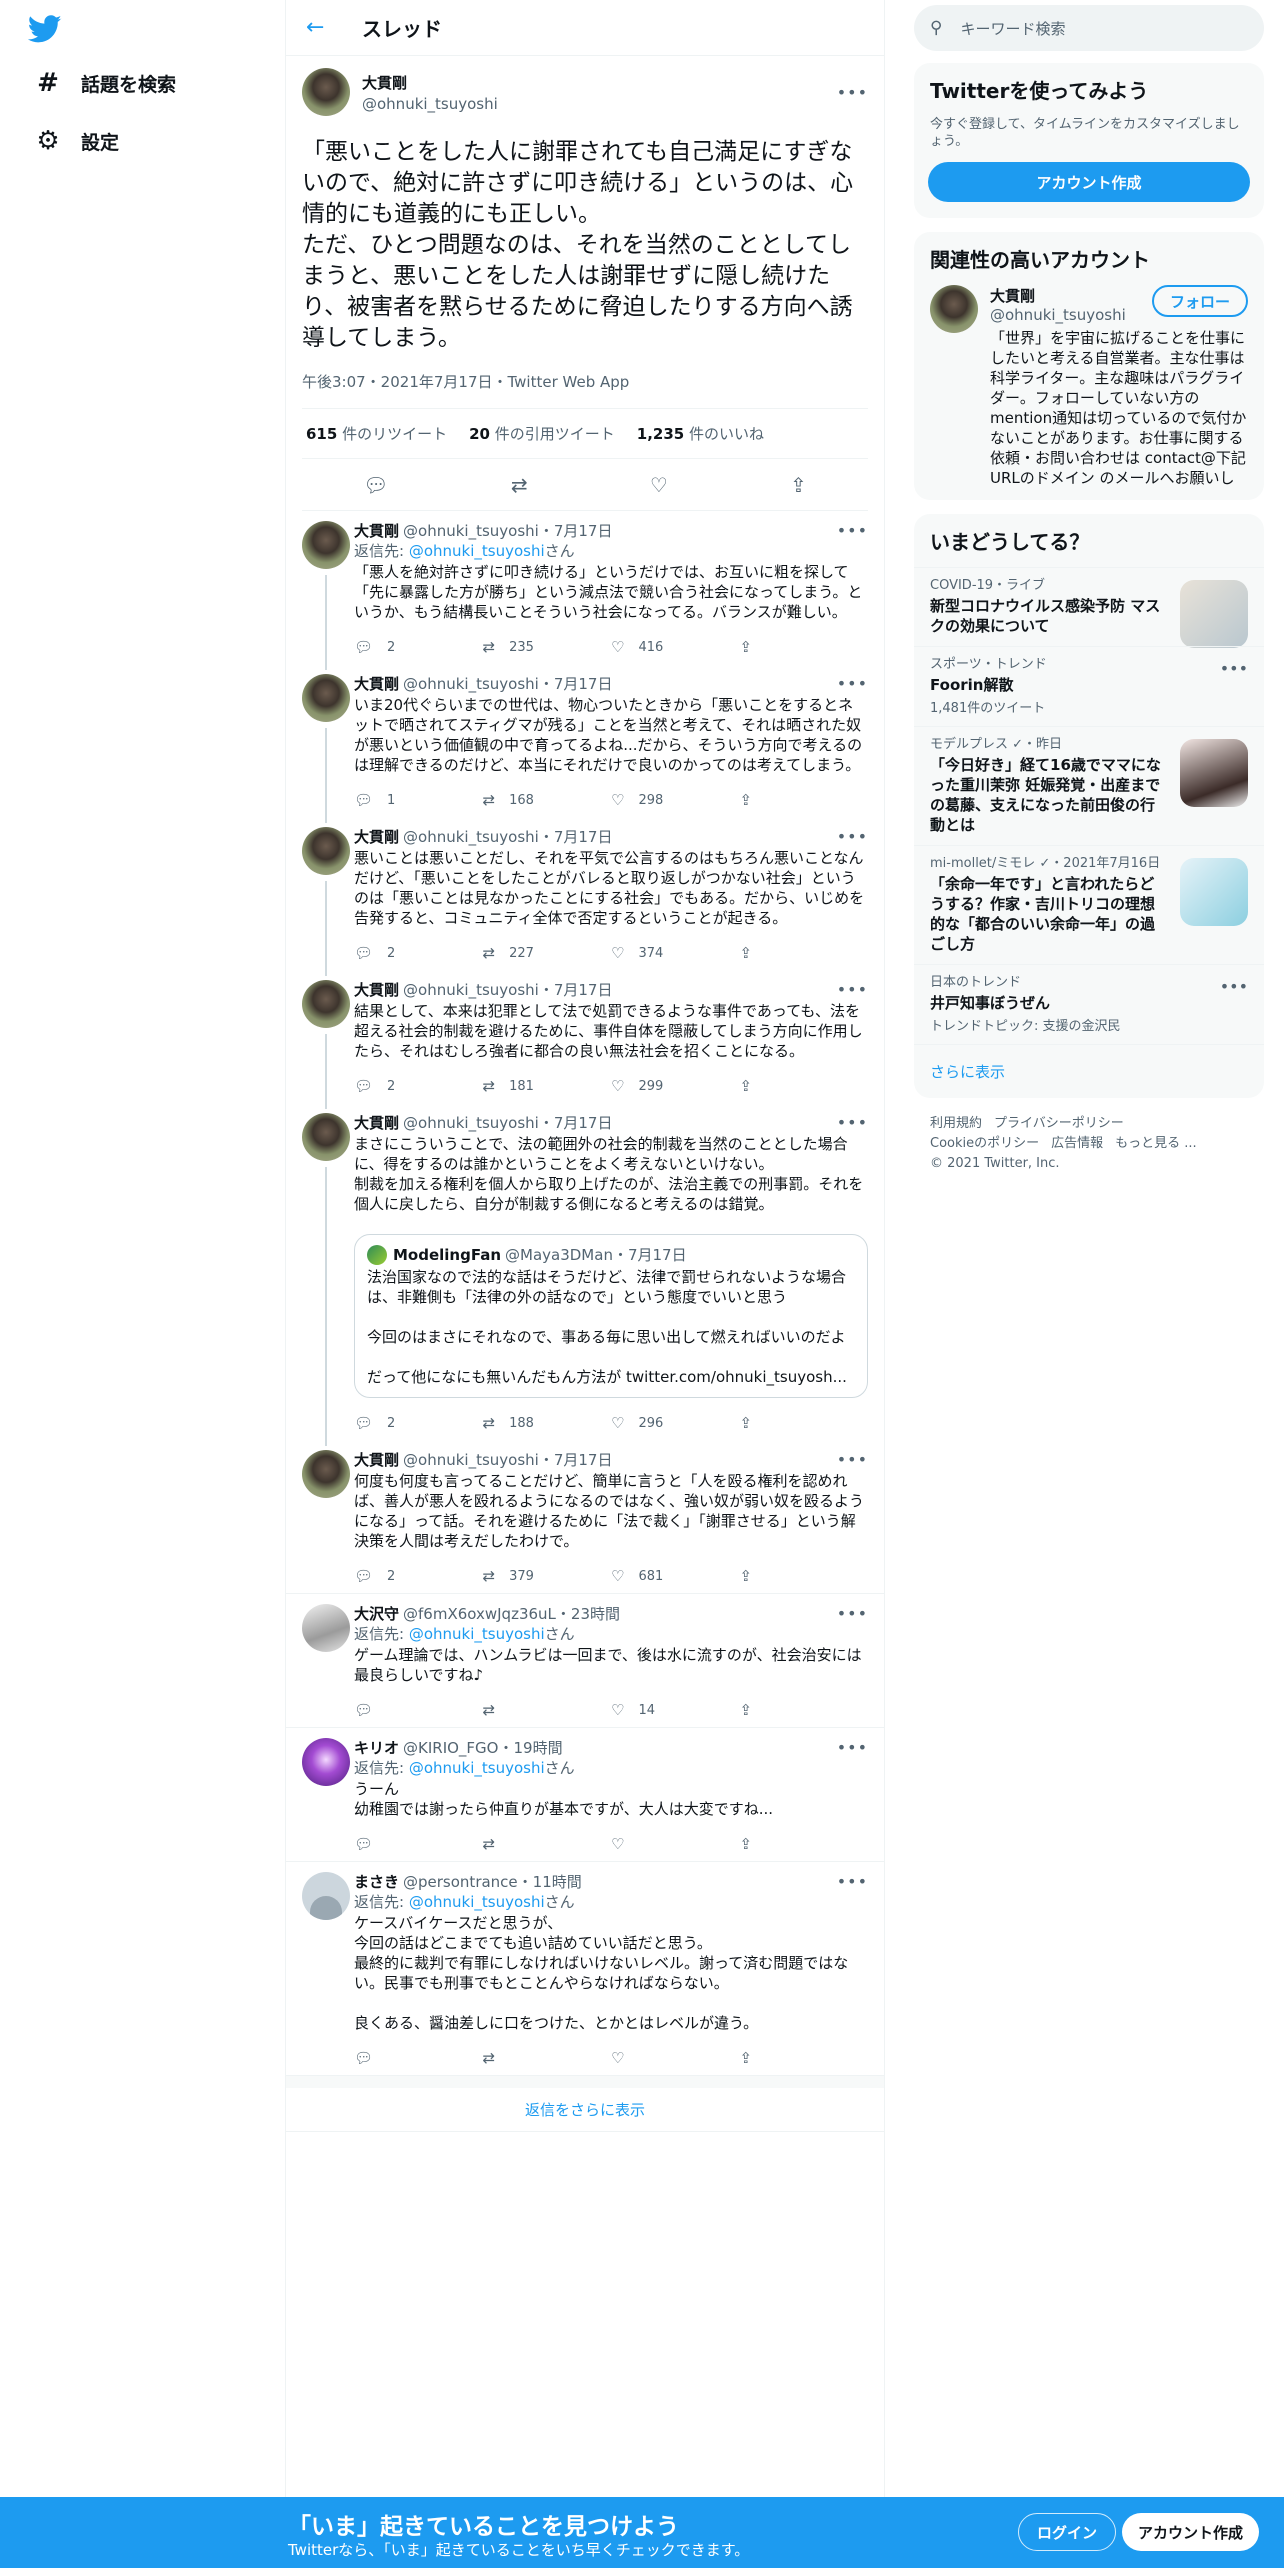 Image resolution: width=1284 pixels, height=2568 pixels. What do you see at coordinates (1089, 182) in the screenshot?
I see `signup-button: アカウント作成` at bounding box center [1089, 182].